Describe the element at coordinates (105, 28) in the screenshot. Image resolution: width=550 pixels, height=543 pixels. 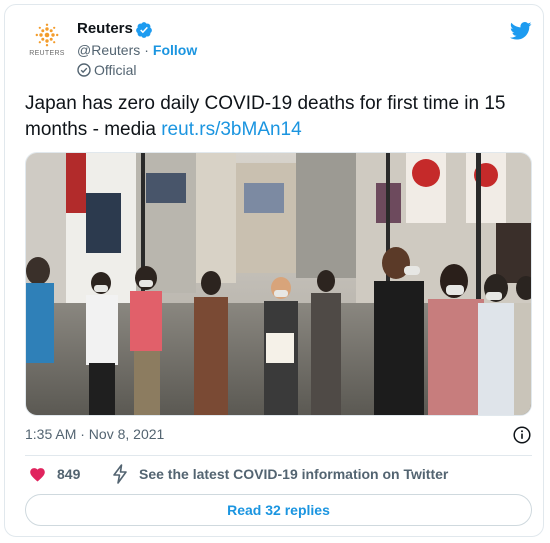
I see `account-name: Reuters` at that location.